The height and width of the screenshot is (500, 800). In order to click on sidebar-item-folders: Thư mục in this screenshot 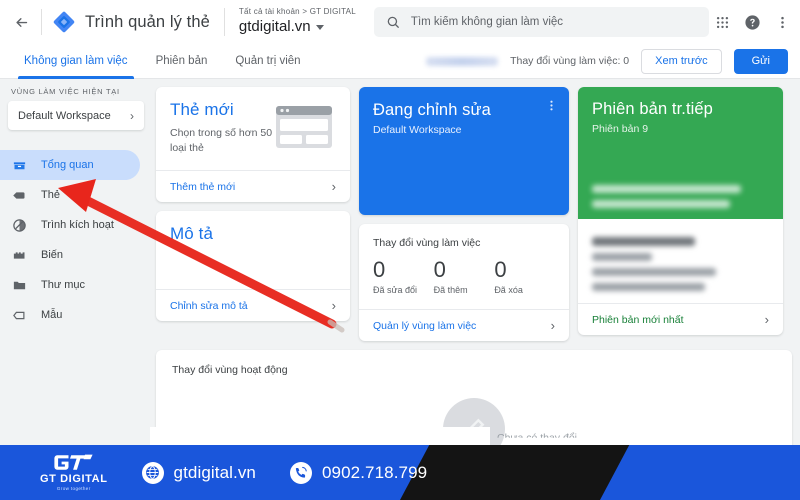, I will do `click(70, 285)`.